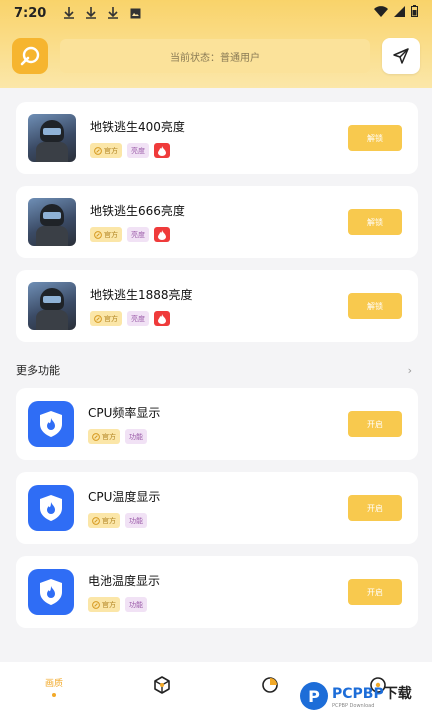 The width and height of the screenshot is (432, 720). I want to click on section-title: 更多功能, so click(38, 370).